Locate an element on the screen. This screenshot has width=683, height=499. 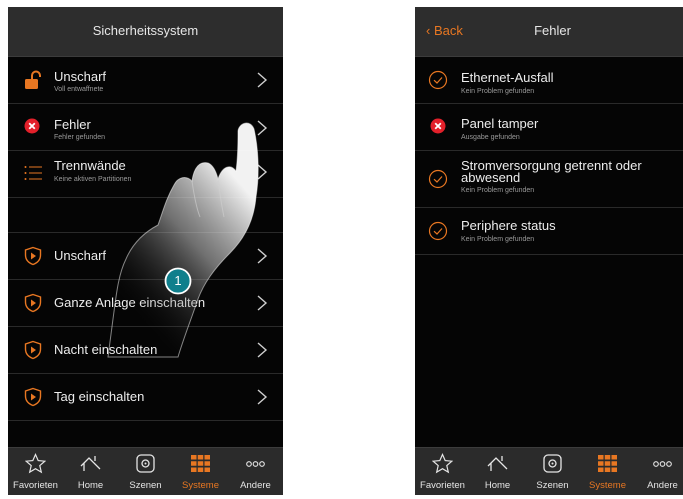
header: ‹ Back Fehler is located at coordinates (549, 32).